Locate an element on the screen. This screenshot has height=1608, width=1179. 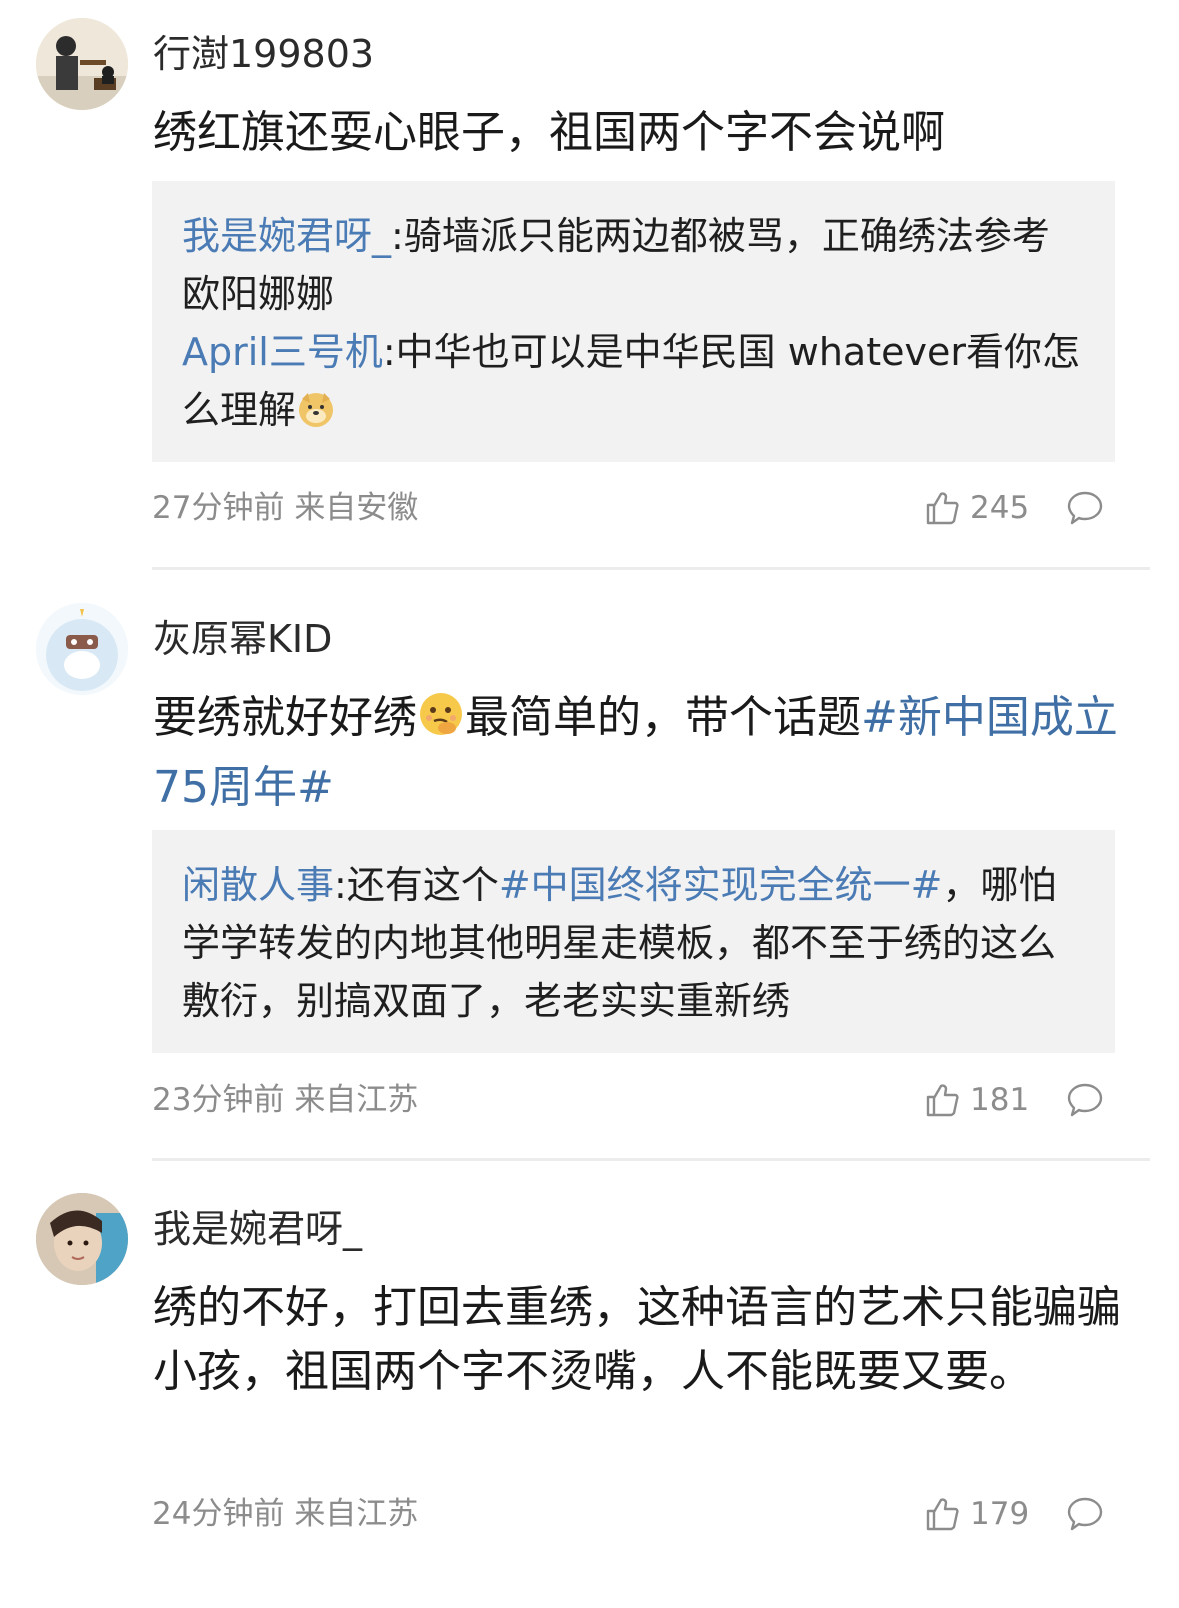
doge-emoji is located at coordinates (316, 416).